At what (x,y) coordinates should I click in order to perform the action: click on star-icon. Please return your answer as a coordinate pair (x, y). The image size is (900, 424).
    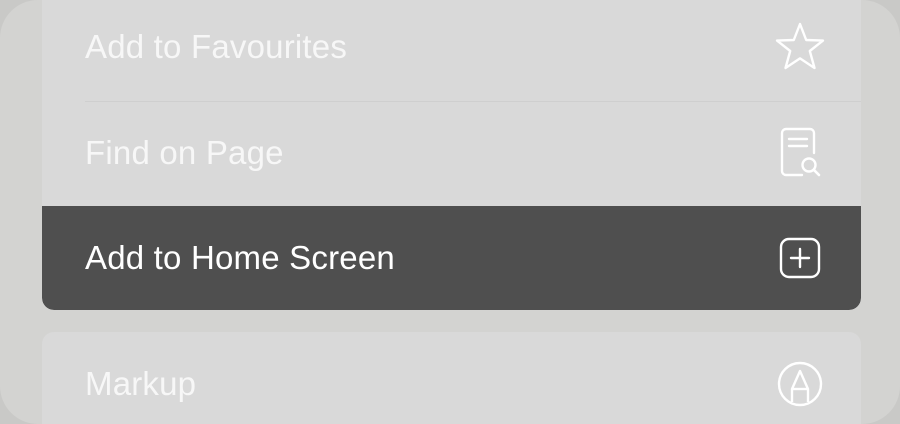
    Looking at the image, I should click on (800, 47).